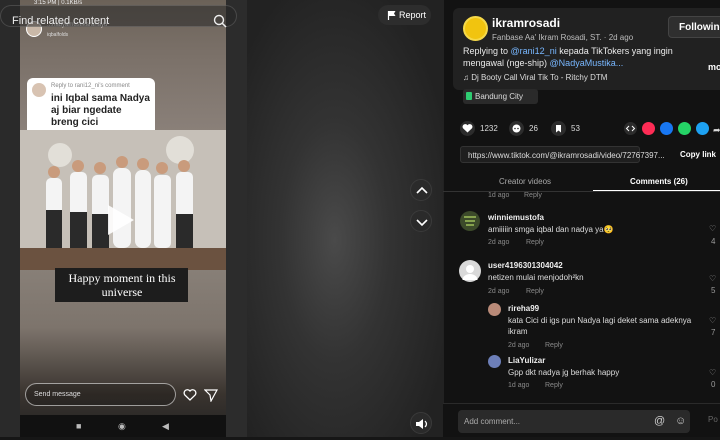  Describe the element at coordinates (684, 128) in the screenshot. I see `whatsapp-icon` at that location.